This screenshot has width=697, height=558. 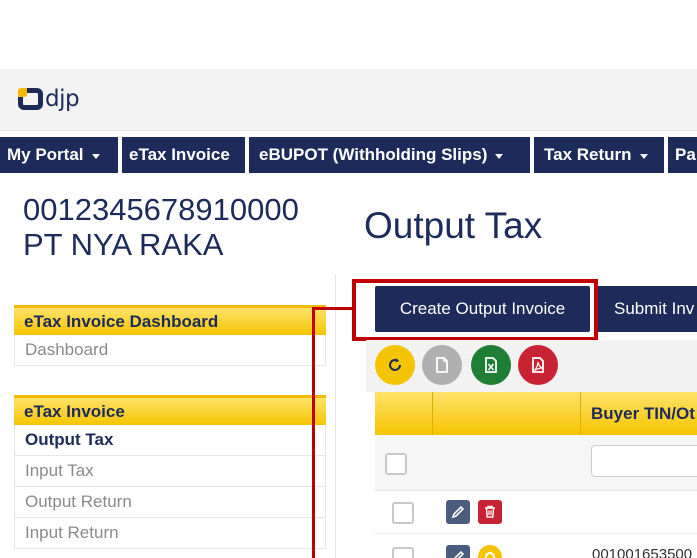 I want to click on table-row, so click(x=536, y=512).